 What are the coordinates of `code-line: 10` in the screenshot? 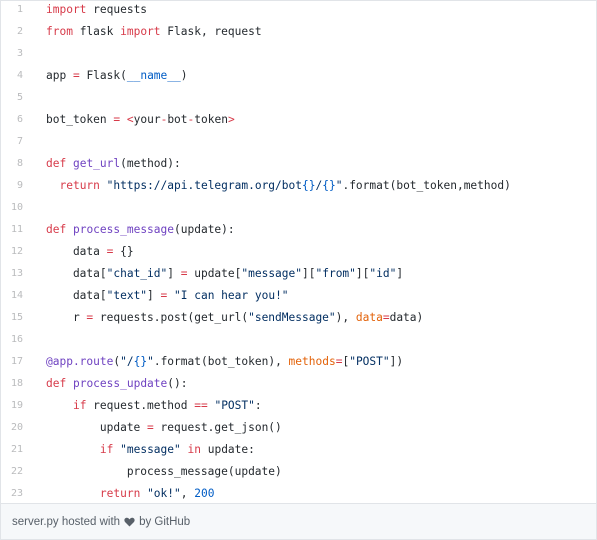 It's located at (298, 207).